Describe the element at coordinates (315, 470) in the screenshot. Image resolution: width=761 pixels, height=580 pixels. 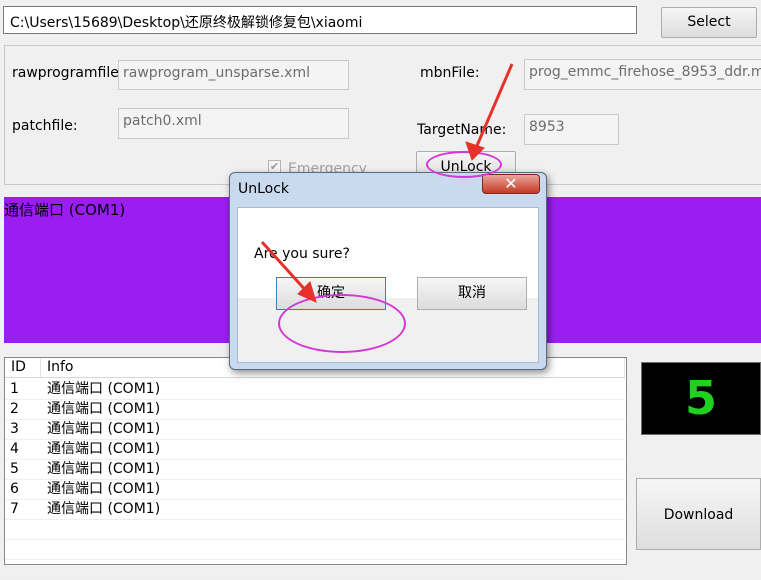
I see `list-item: 5 通信端口 (COM1)` at that location.